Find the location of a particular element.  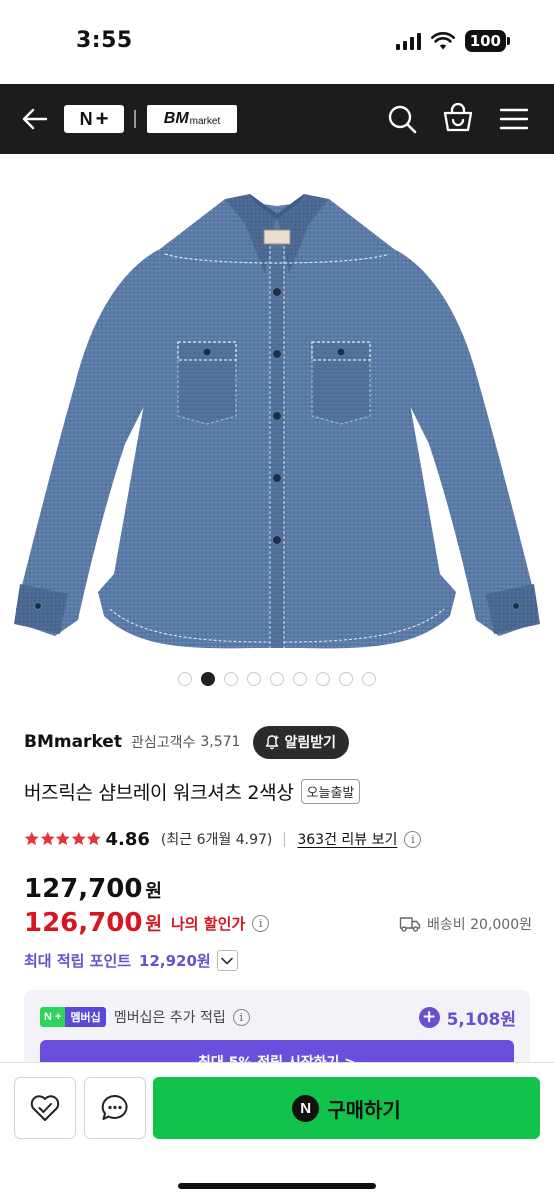

battery-level: 100 is located at coordinates (485, 41).